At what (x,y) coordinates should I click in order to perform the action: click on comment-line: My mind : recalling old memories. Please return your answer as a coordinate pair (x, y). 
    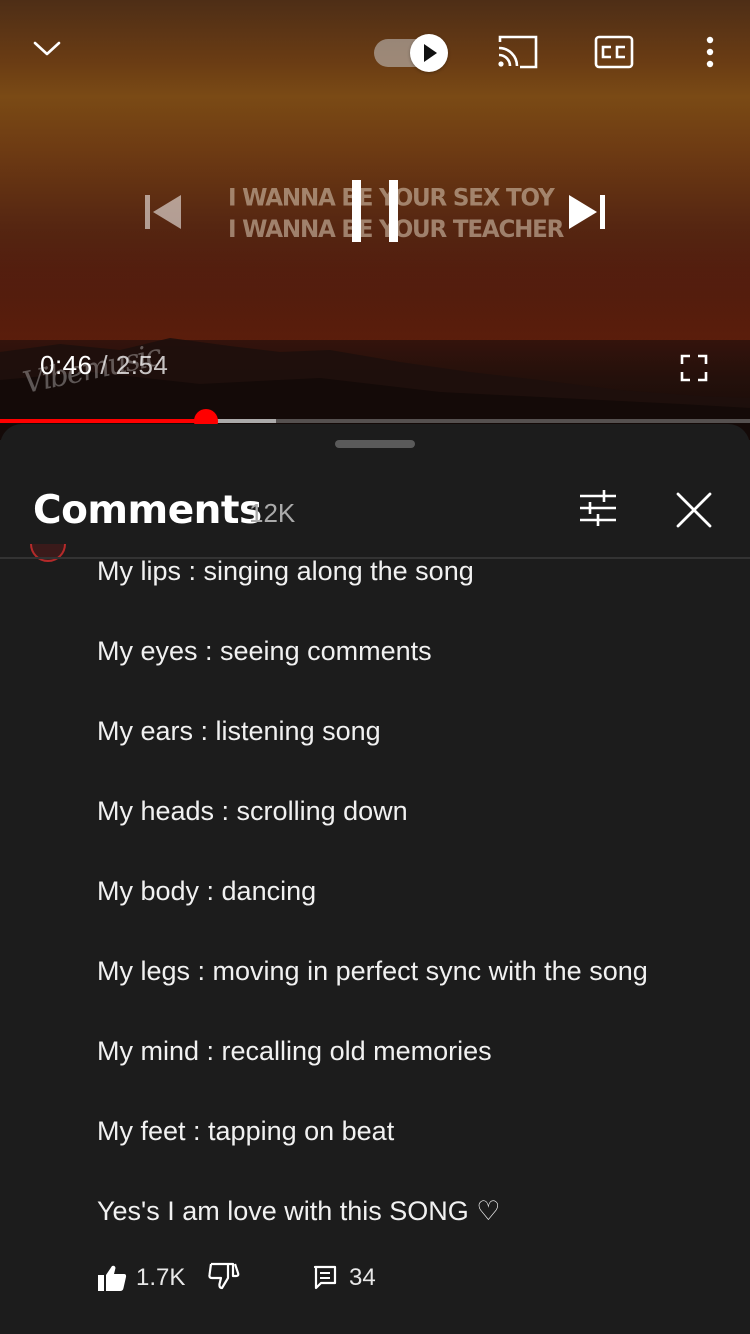
    Looking at the image, I should click on (294, 1051).